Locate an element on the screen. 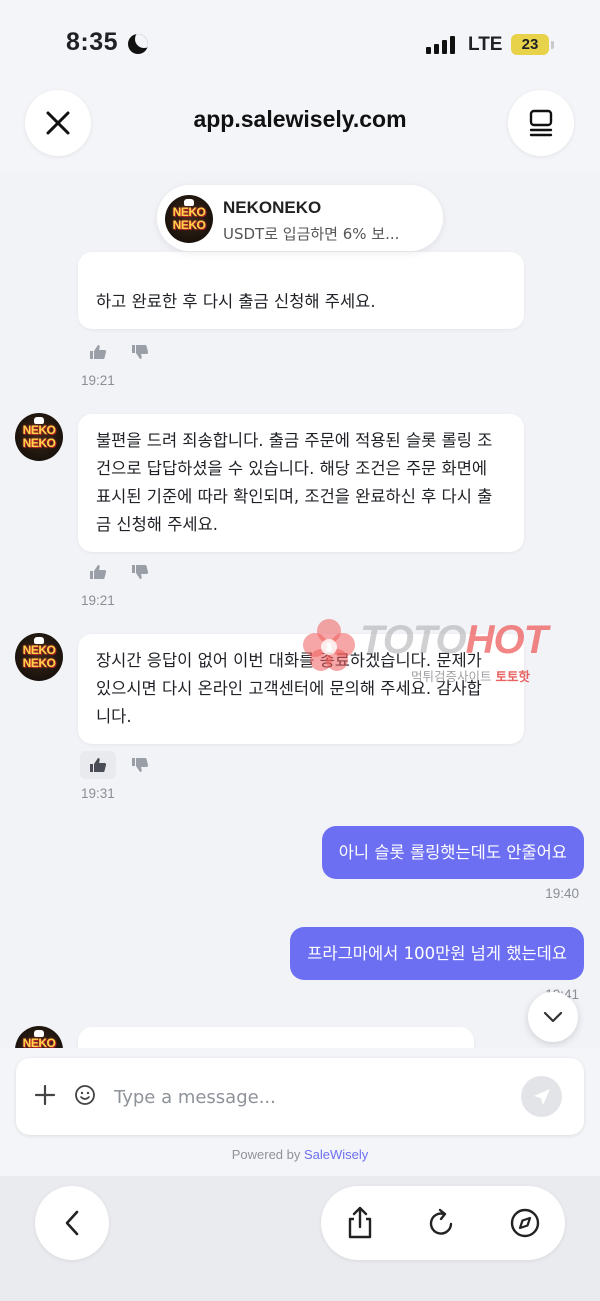 The width and height of the screenshot is (600, 1301). message-line: 니다. is located at coordinates (114, 716).